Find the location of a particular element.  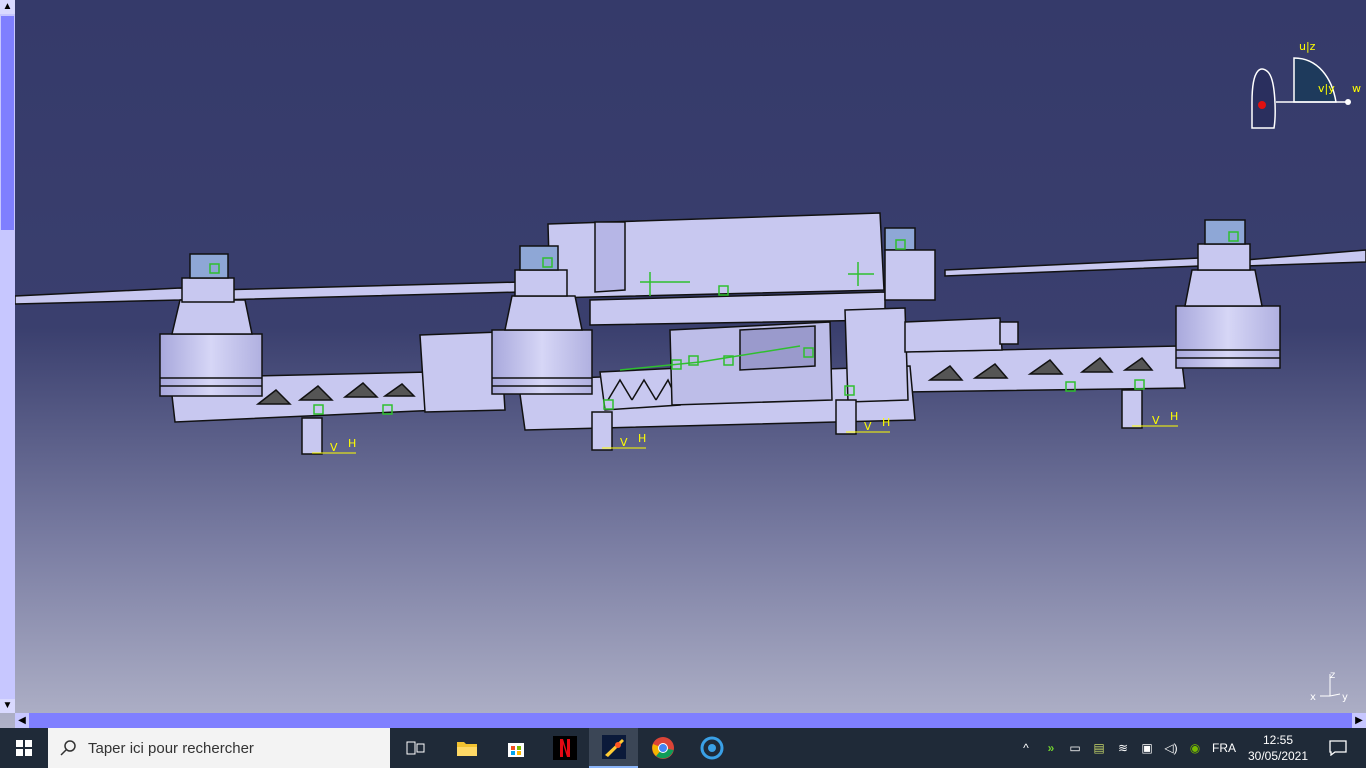

task-view-icon is located at coordinates (415, 748).